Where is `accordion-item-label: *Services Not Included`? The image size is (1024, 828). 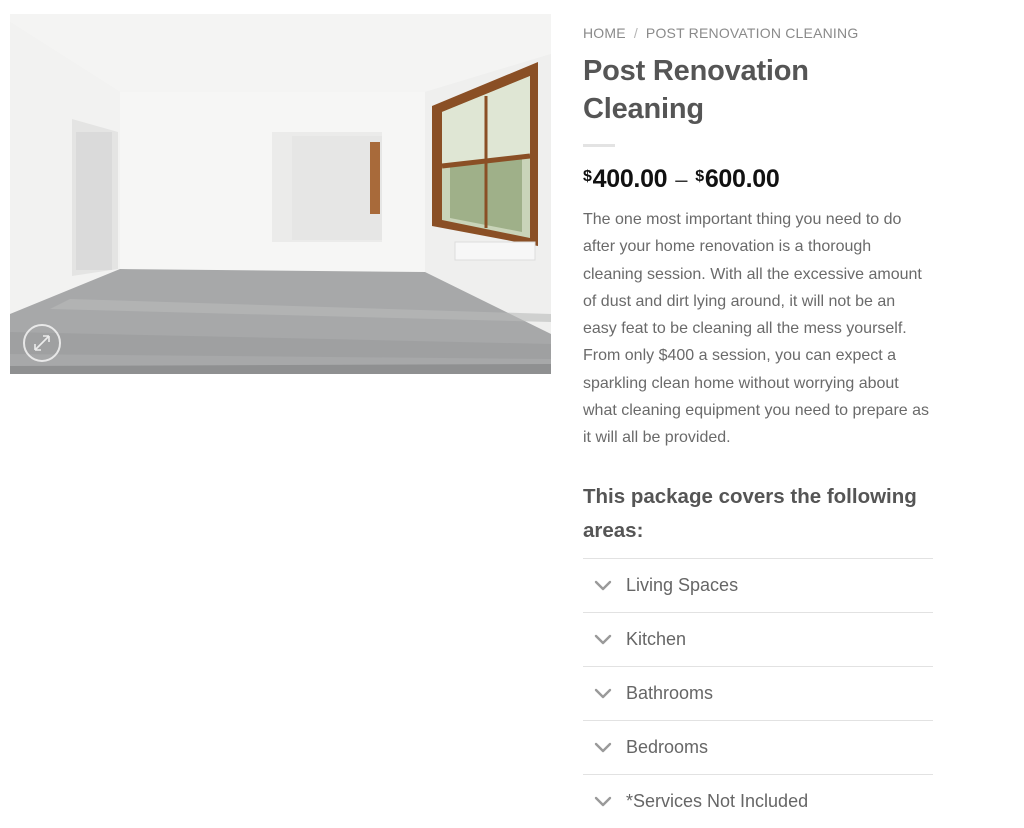 accordion-item-label: *Services Not Included is located at coordinates (717, 800).